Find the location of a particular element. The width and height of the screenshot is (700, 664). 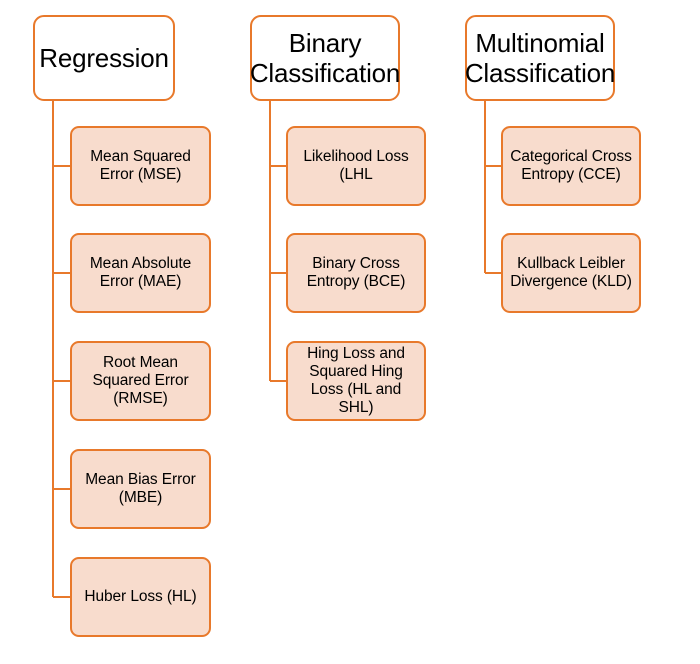

child-node-mse: Mean Squared Error (MSE) is located at coordinates (140, 166).